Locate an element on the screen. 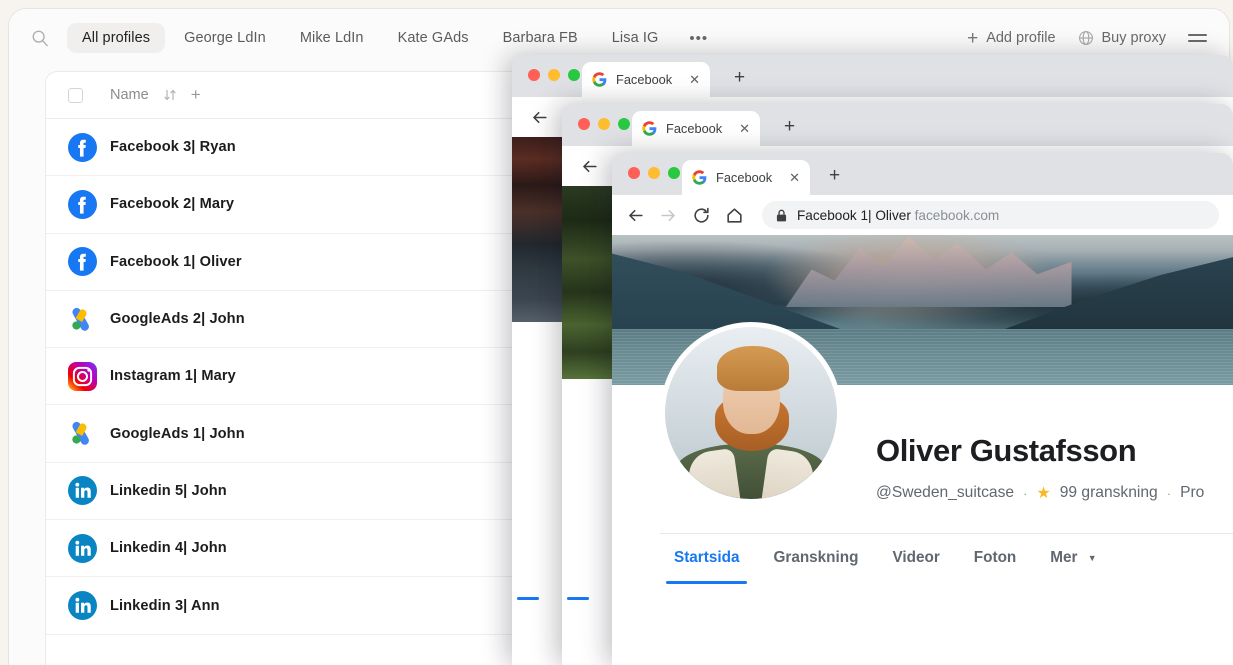 The height and width of the screenshot is (665, 1233). profile-extra: Pro is located at coordinates (1192, 492).